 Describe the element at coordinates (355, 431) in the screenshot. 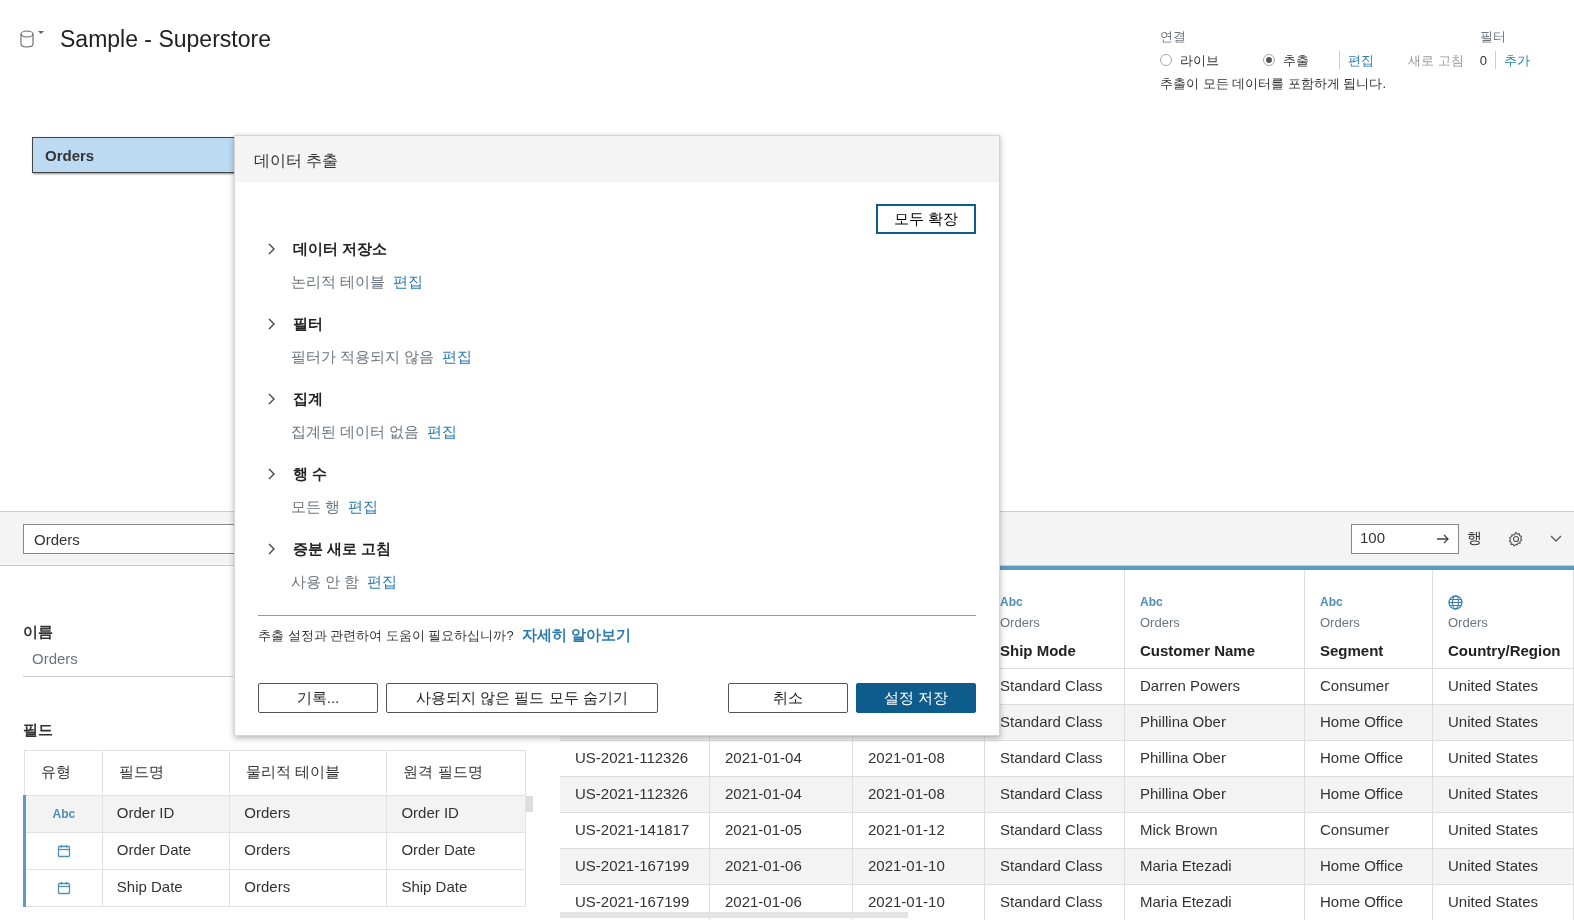

I see `section-summary: 집계된 데이터 없음` at that location.